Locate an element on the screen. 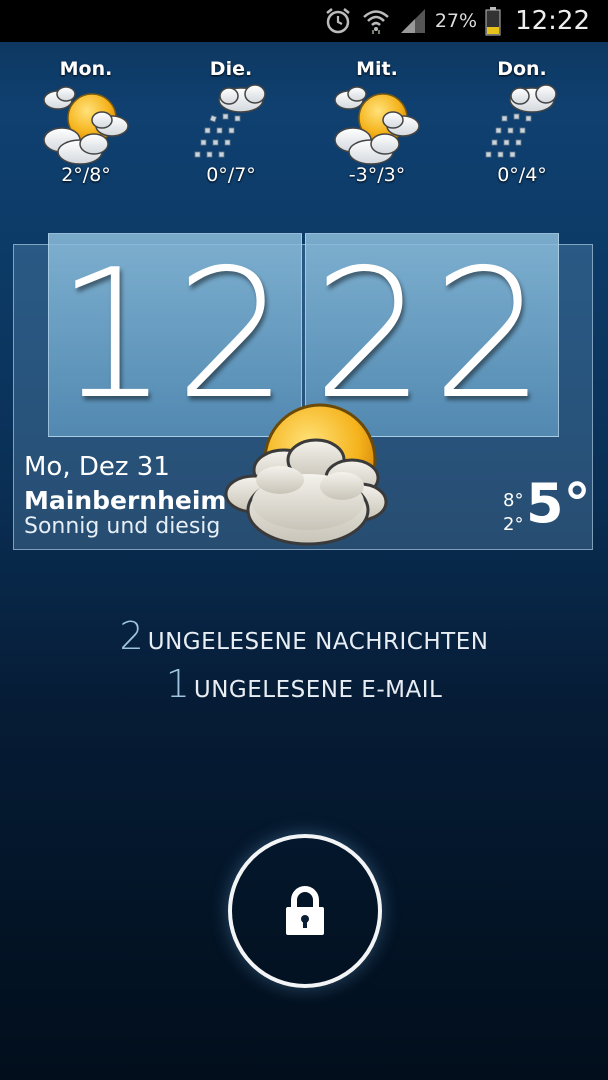  forecast-temp: 2°/8° is located at coordinates (86, 175).